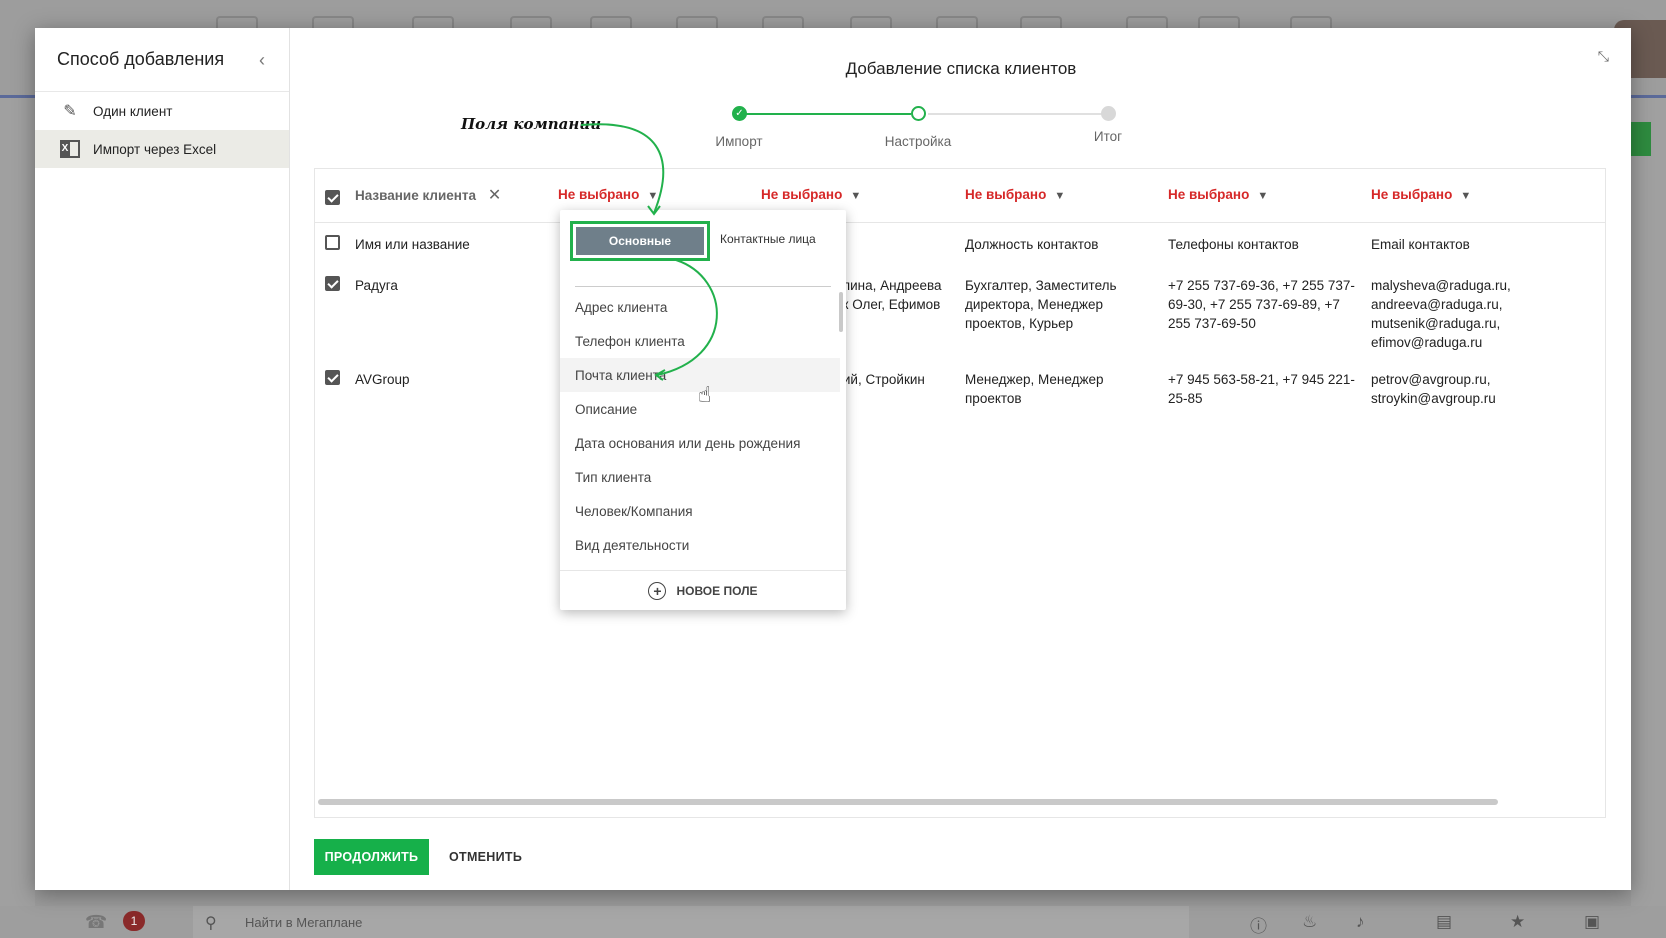  I want to click on dropdown-item: Тип клиента, so click(700, 477).